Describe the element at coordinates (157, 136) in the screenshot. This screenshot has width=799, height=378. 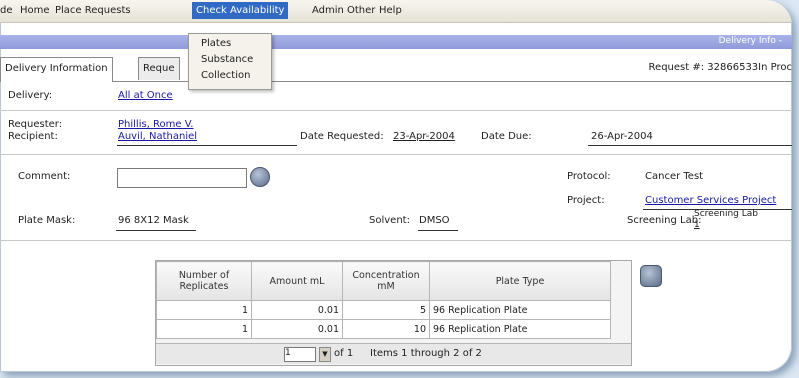
I see `recipient-link: Auvil, Nathaniel` at that location.